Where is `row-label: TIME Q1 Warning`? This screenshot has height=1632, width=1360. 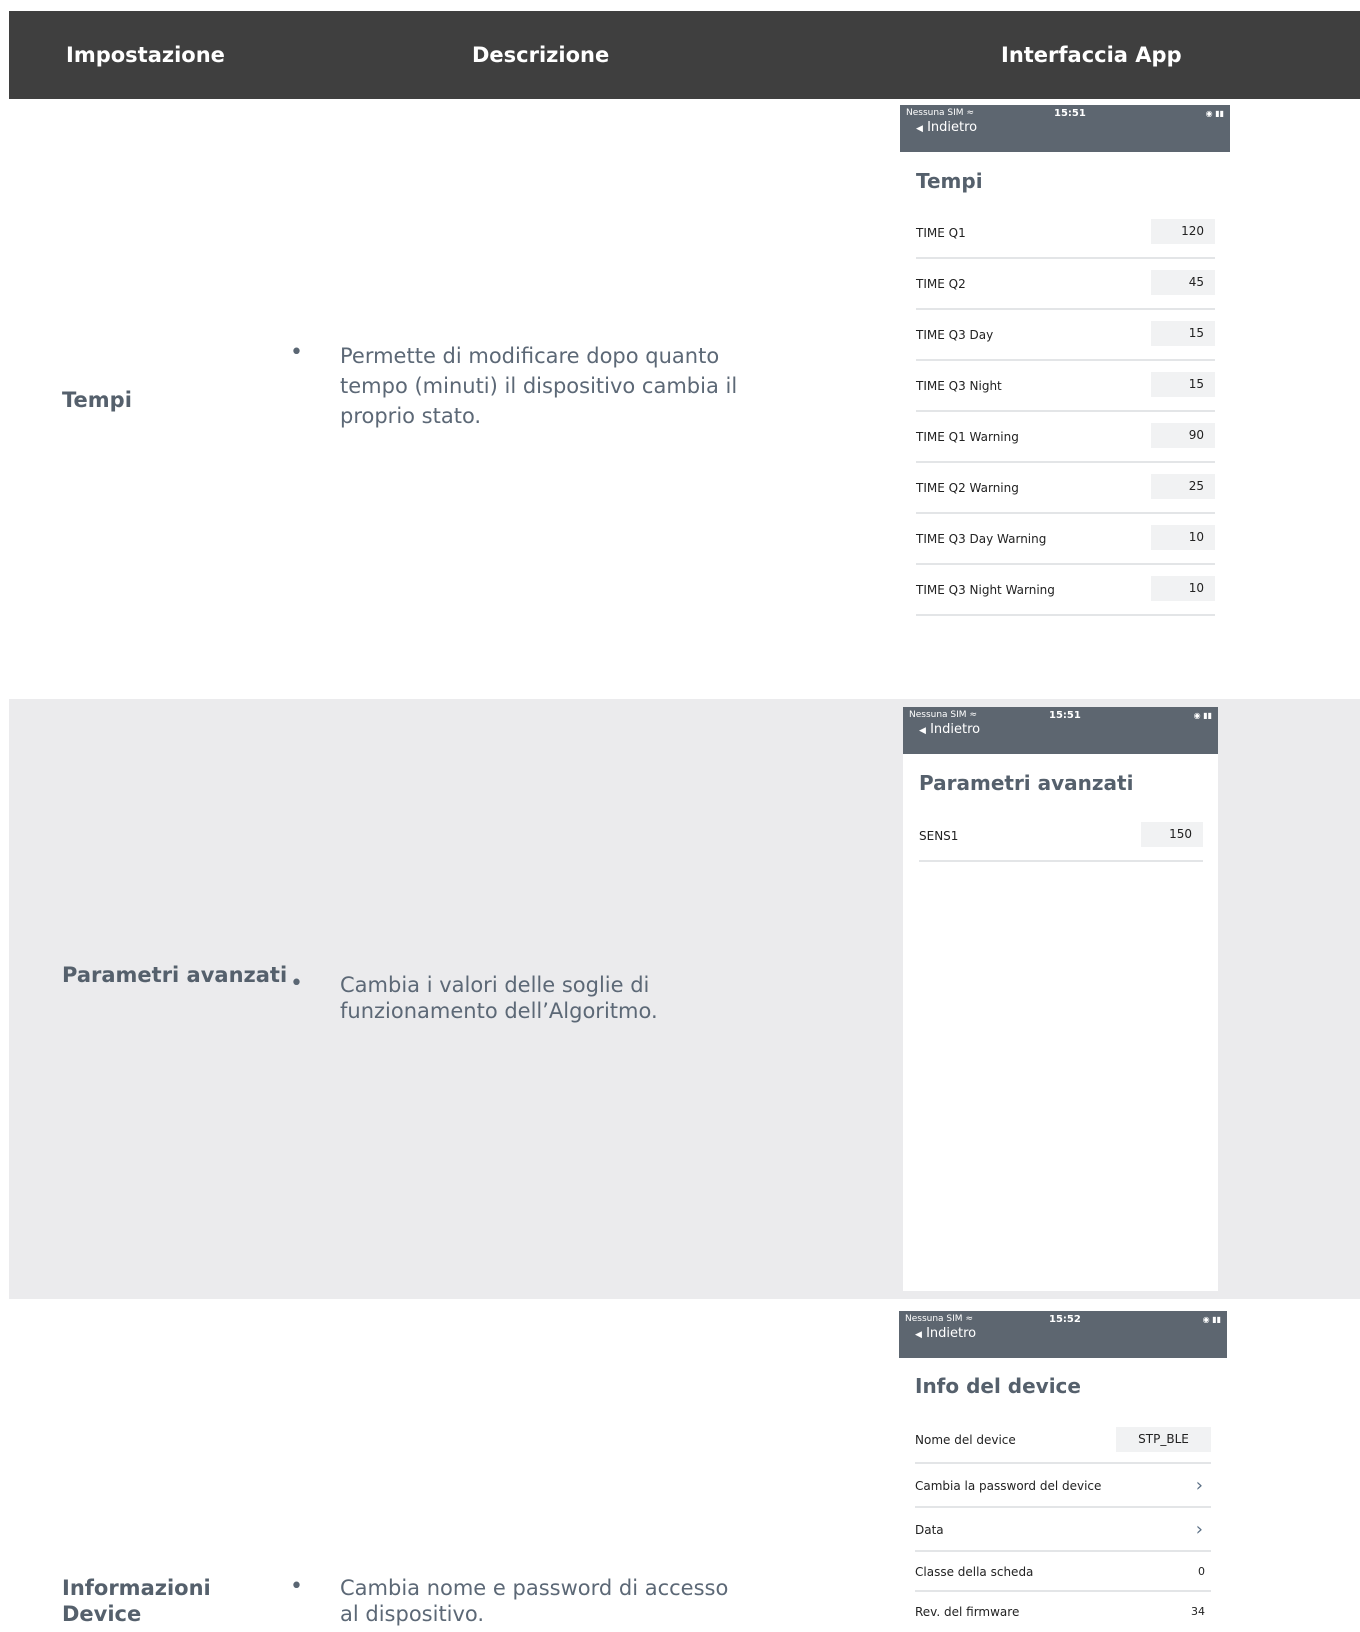
row-label: TIME Q1 Warning is located at coordinates (967, 437).